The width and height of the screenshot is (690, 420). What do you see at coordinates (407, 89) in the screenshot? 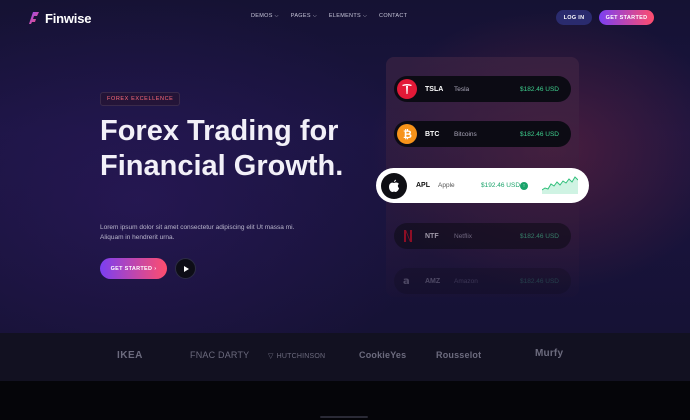
I see `tesla-icon` at bounding box center [407, 89].